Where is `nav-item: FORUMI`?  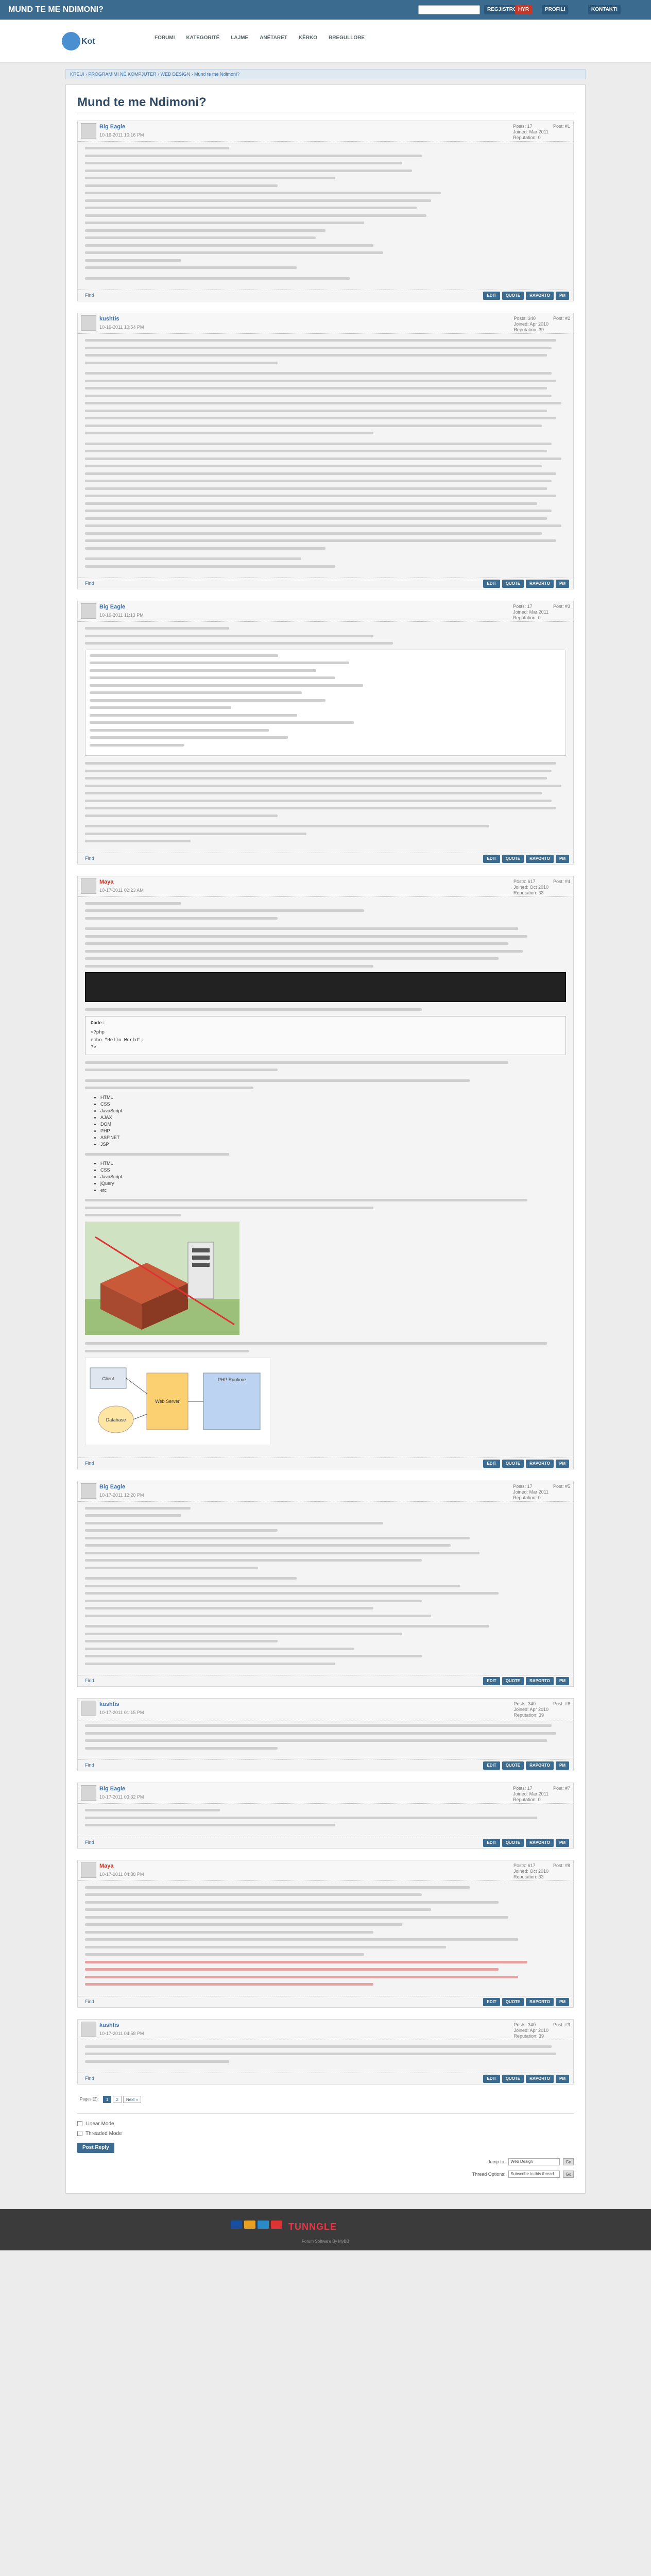
nav-item: FORUMI is located at coordinates (165, 38).